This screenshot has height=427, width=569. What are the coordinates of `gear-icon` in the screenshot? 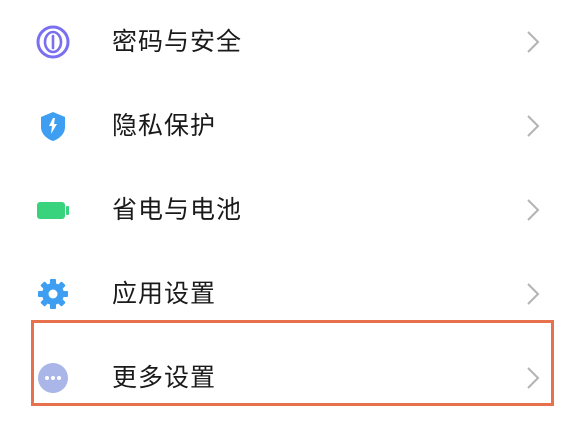 It's located at (53, 294).